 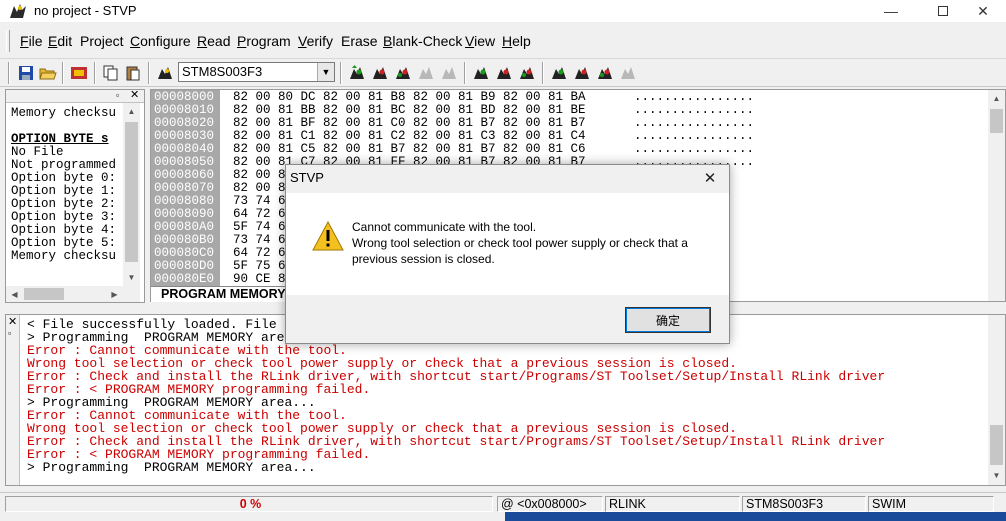 I want to click on left-line: OPTION BYTE s, so click(x=60, y=139).